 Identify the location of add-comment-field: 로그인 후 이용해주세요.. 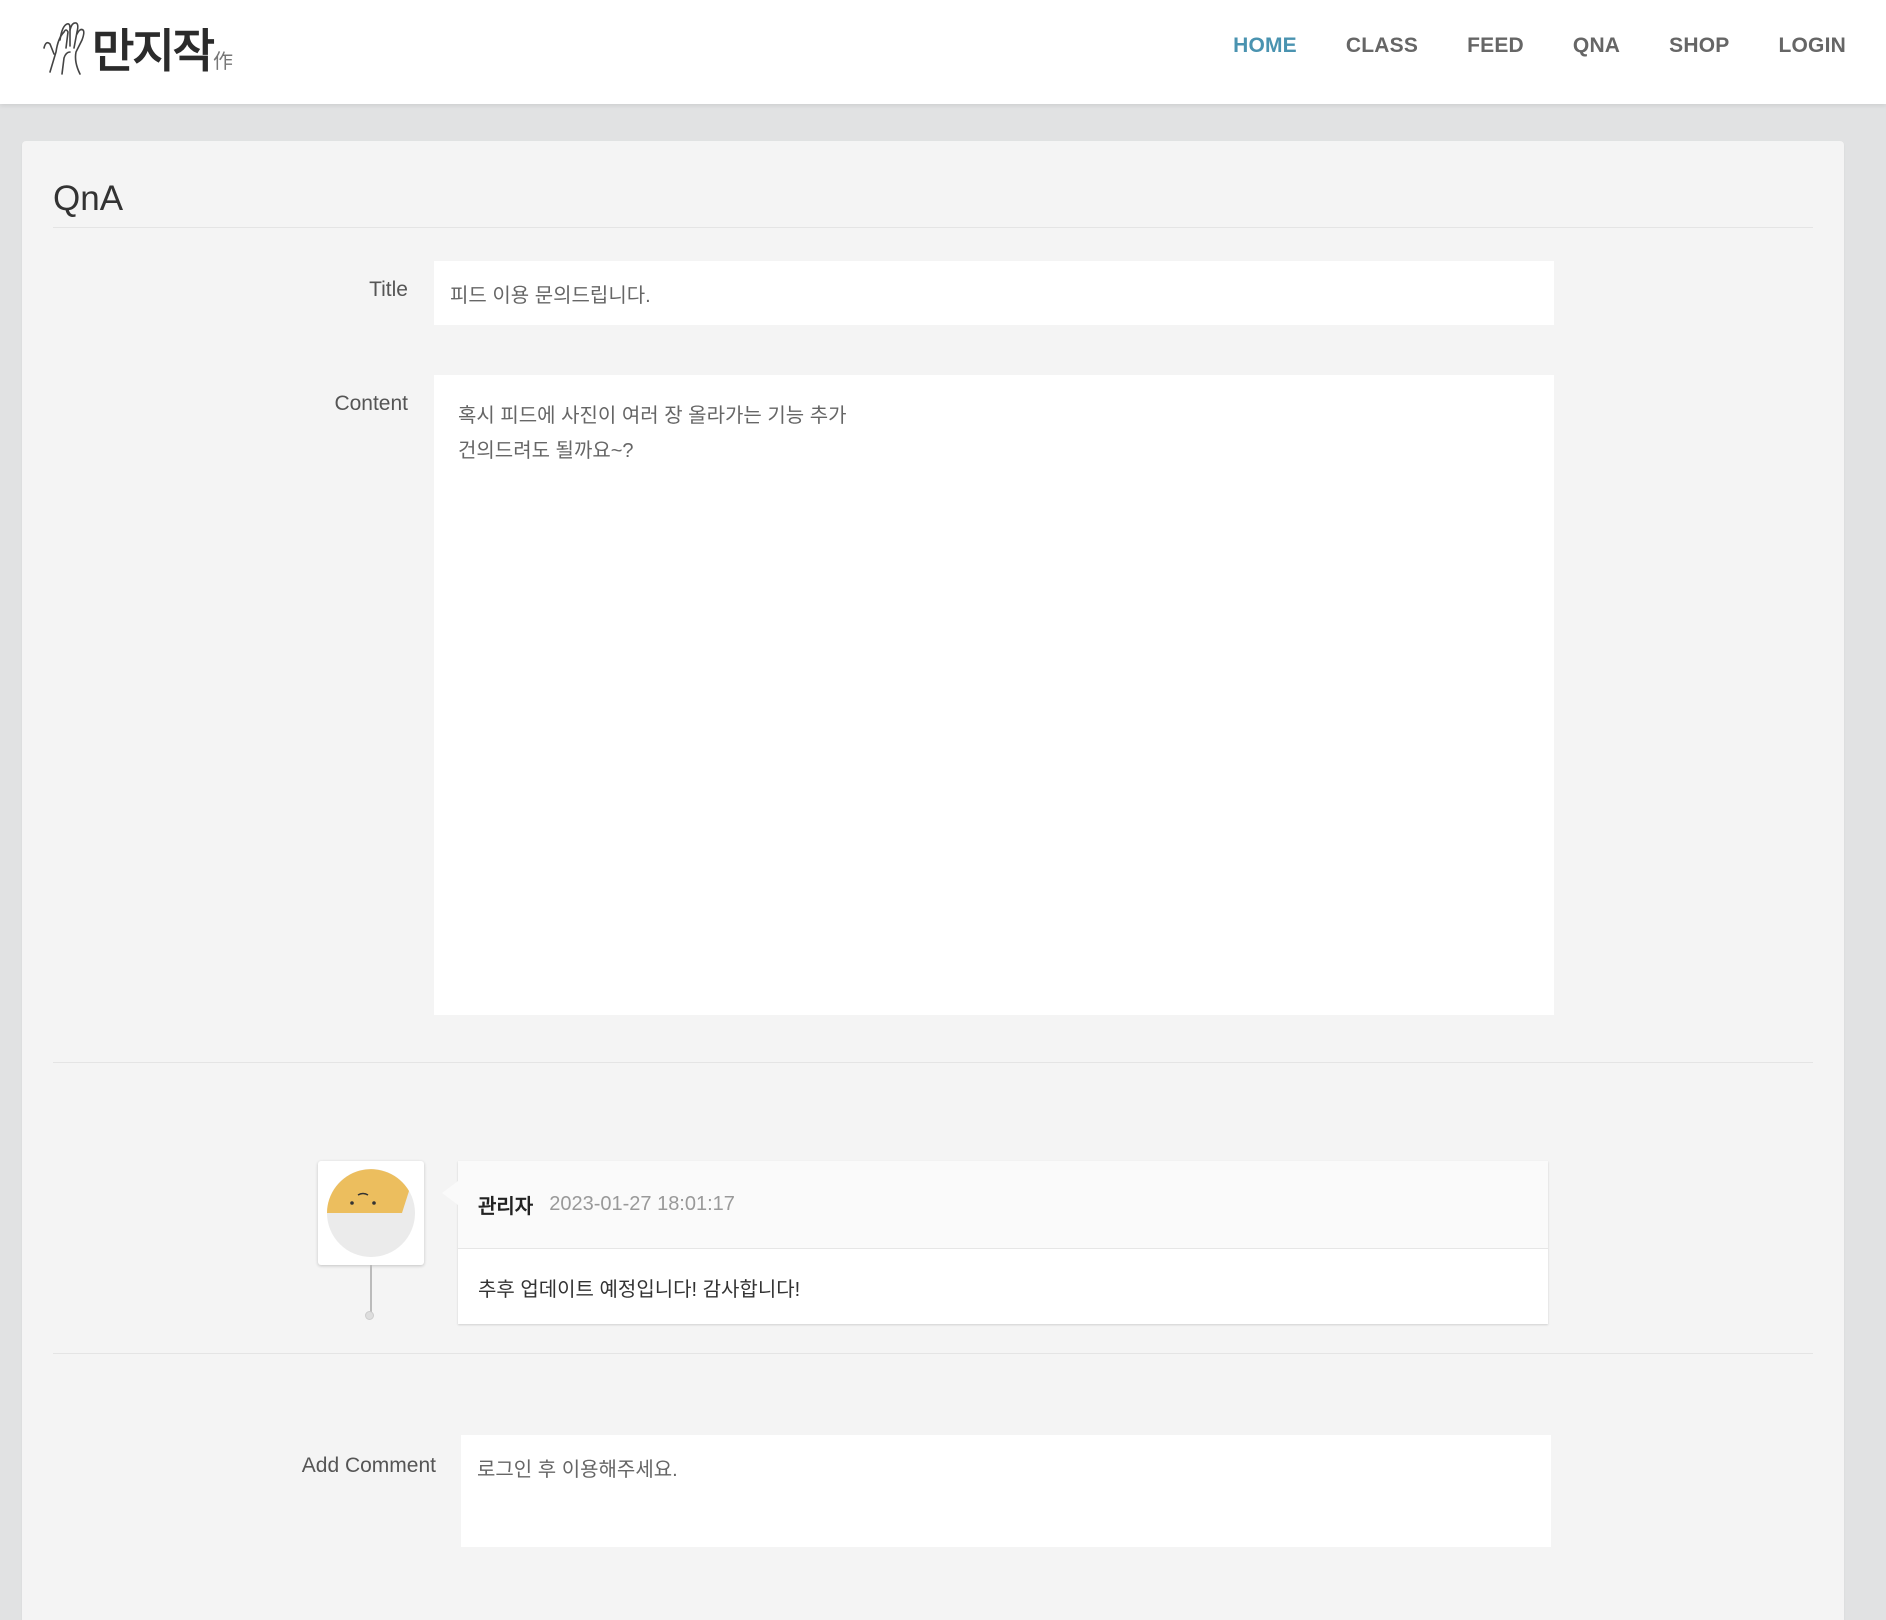
(1006, 1491).